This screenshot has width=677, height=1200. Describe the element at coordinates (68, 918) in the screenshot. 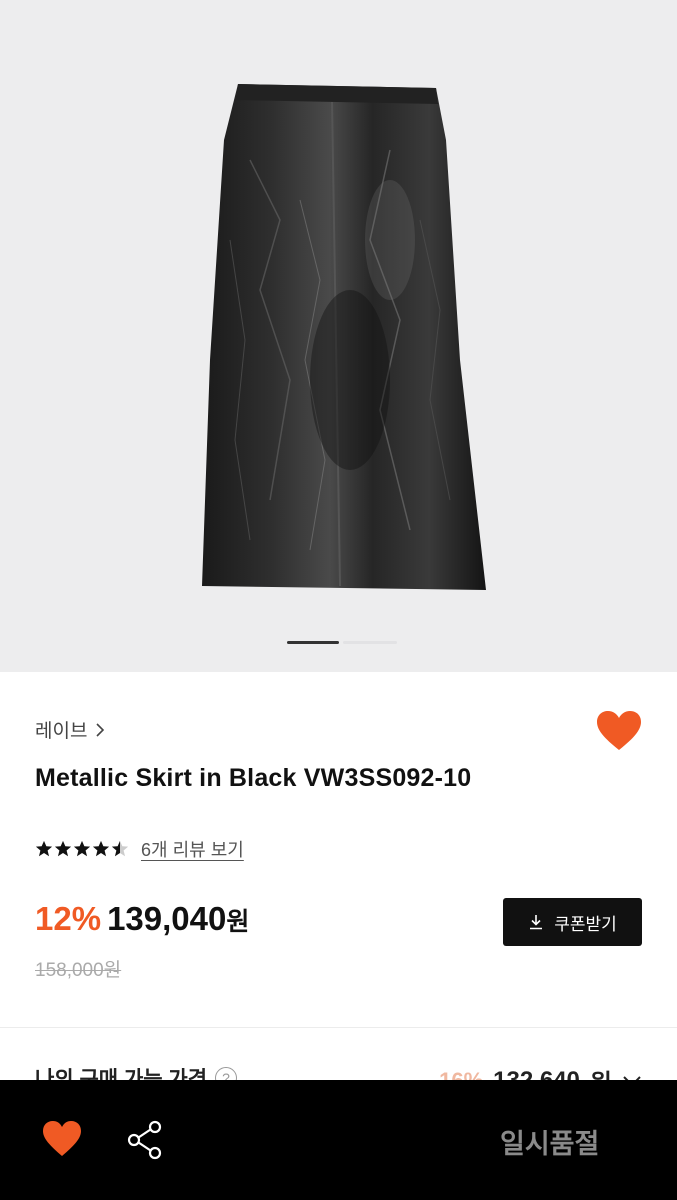

I see `discount-rate: 12%` at that location.